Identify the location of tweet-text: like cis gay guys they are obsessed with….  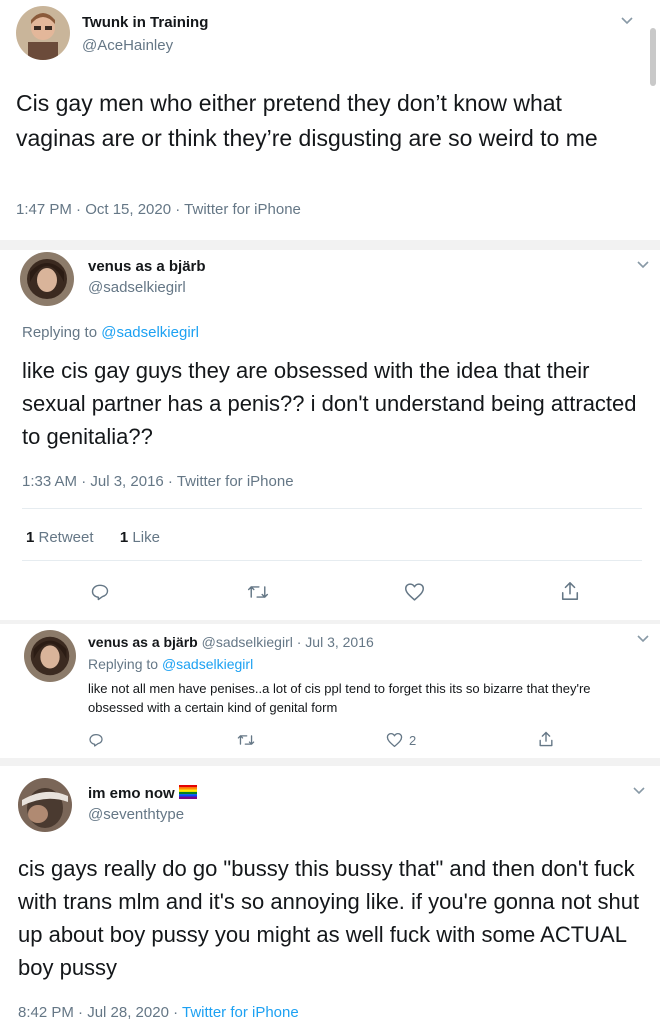
(329, 403).